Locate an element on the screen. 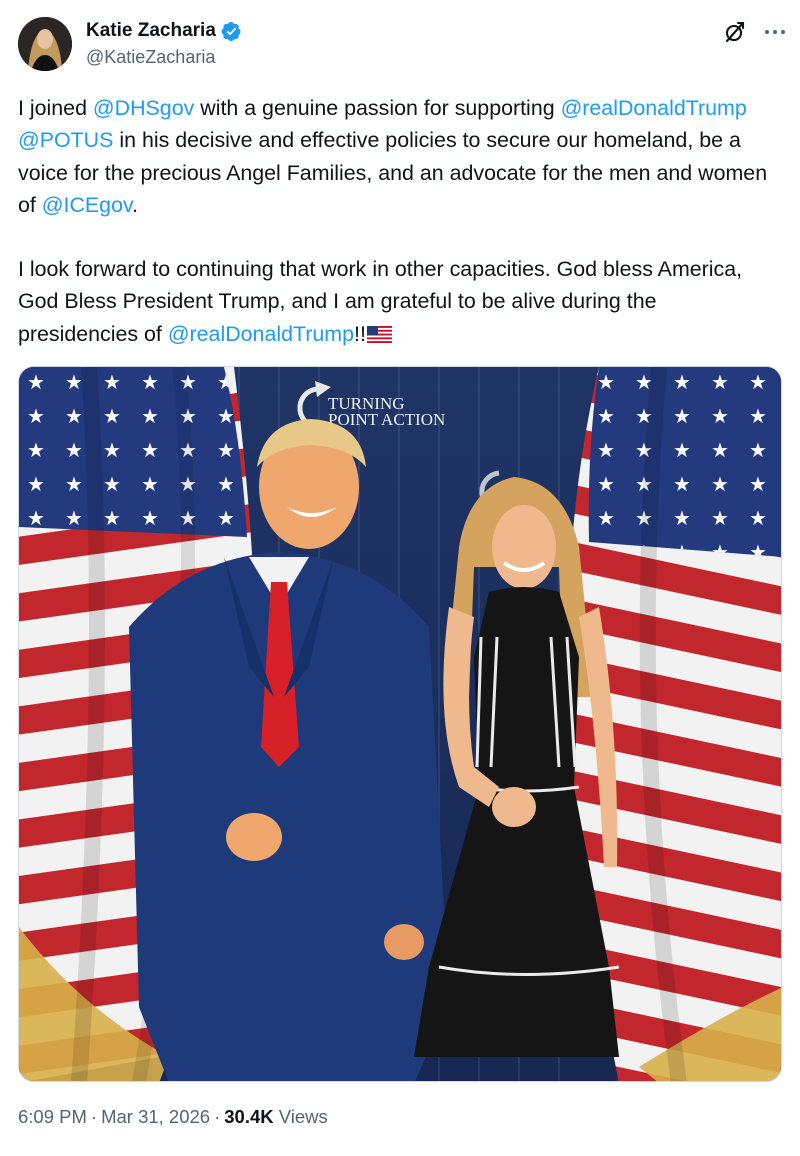  verified-badge-icon is located at coordinates (231, 31).